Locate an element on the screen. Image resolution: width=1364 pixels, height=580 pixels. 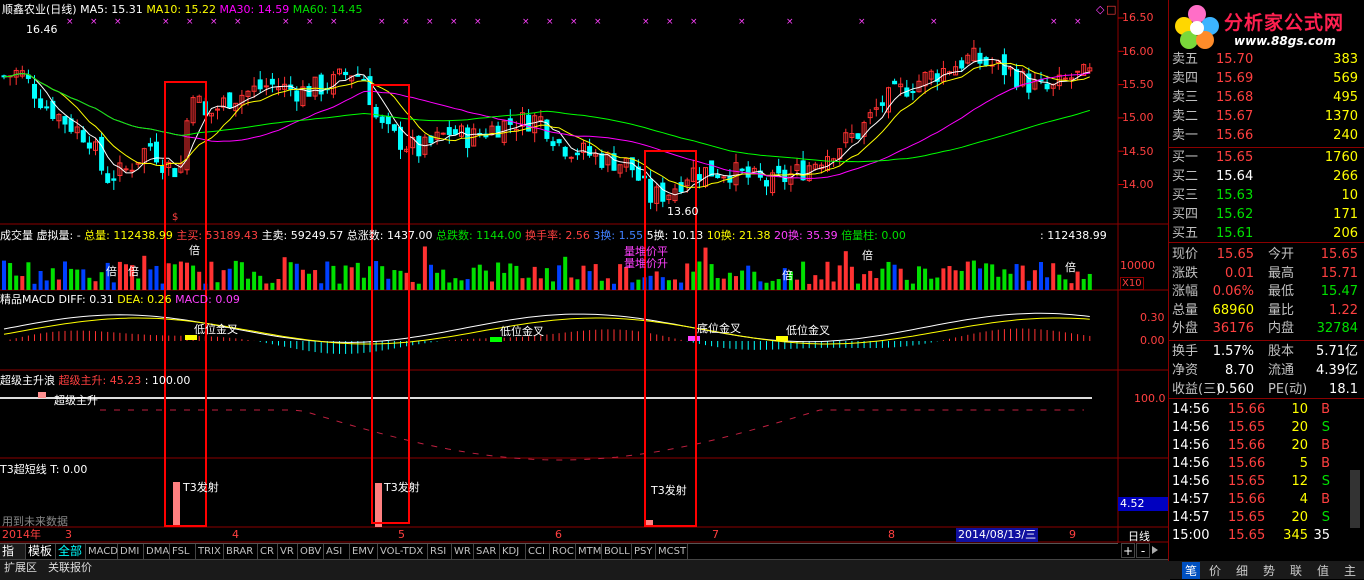
fund-row: 换手 1.57% 股本 5.71亿 is located at coordinates (1267, 351).